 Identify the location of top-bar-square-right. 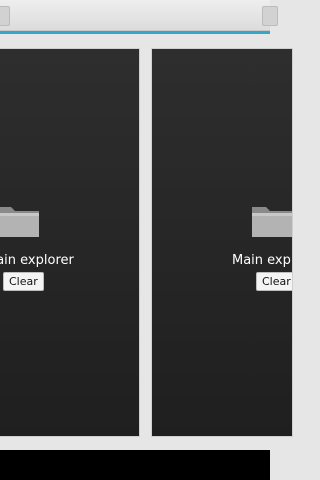
(270, 16).